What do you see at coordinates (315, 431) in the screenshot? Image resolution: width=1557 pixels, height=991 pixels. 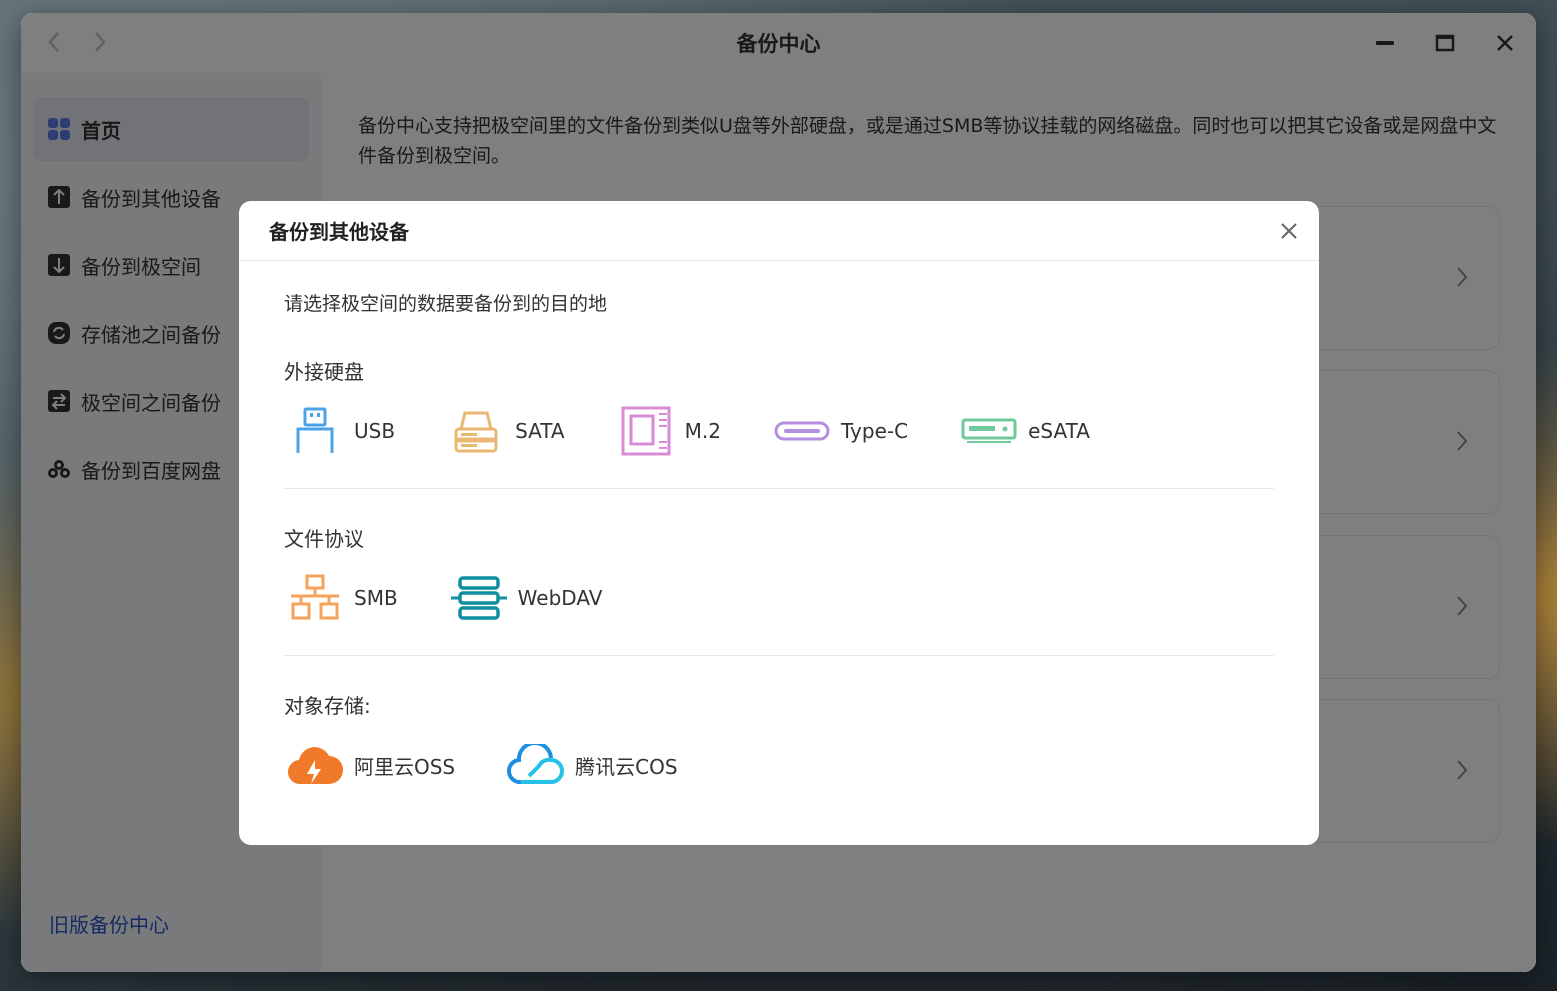 I see `usb-icon` at bounding box center [315, 431].